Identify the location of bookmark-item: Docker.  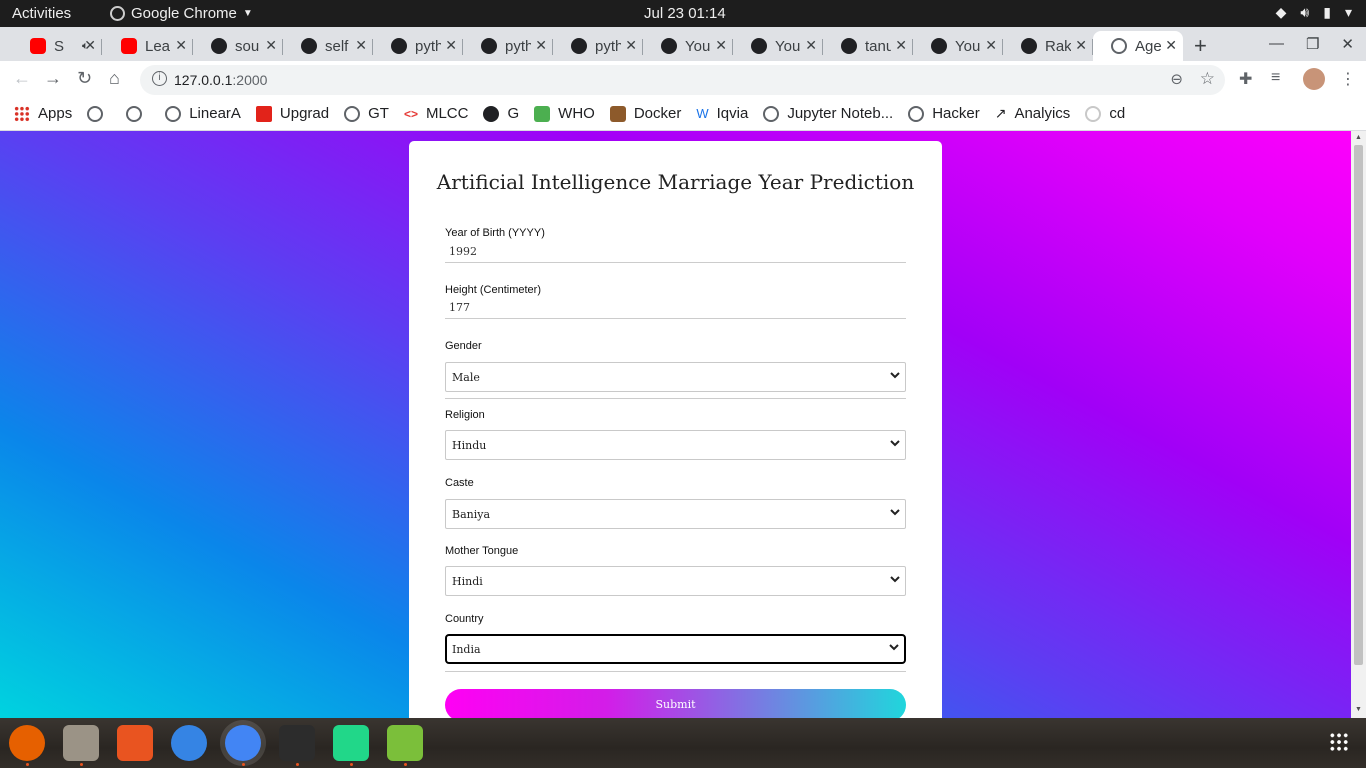
(645, 113).